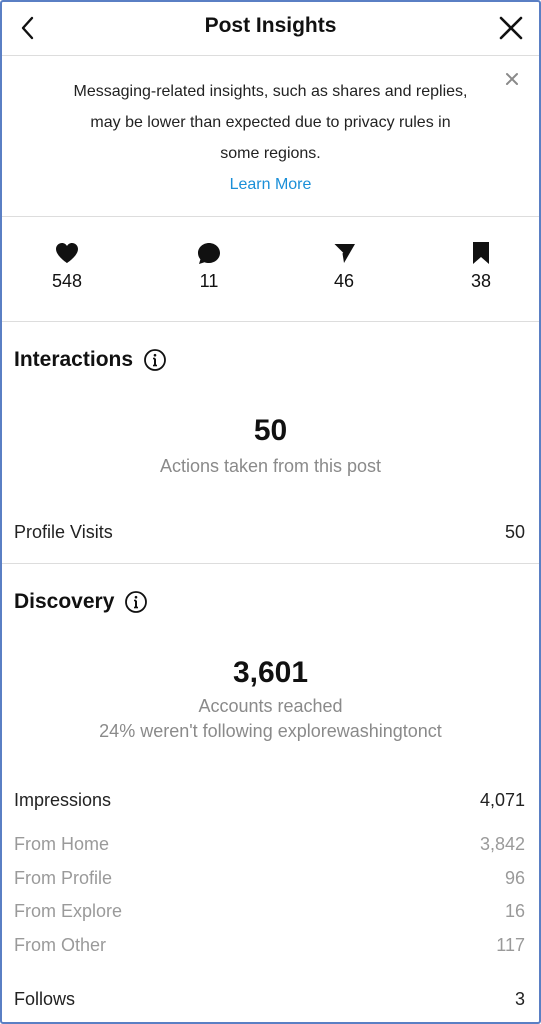 This screenshot has height=1024, width=541. Describe the element at coordinates (519, 999) in the screenshot. I see `row-value: 3` at that location.